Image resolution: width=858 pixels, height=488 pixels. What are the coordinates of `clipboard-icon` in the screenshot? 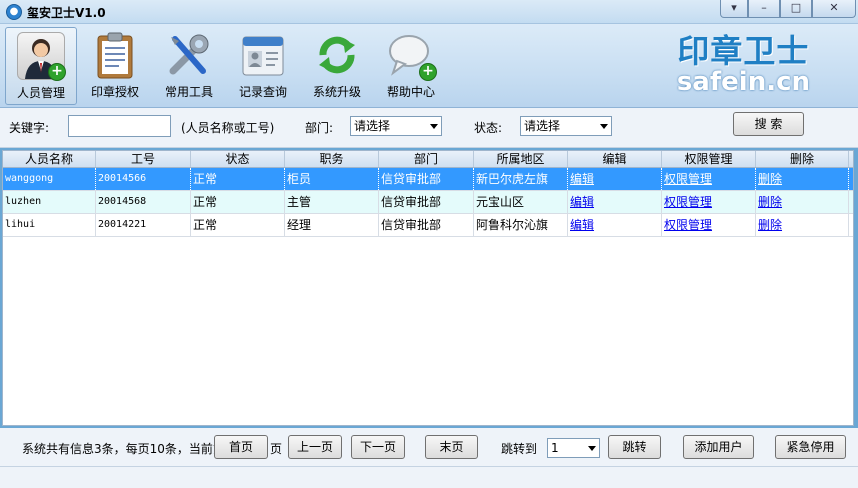 It's located at (115, 55).